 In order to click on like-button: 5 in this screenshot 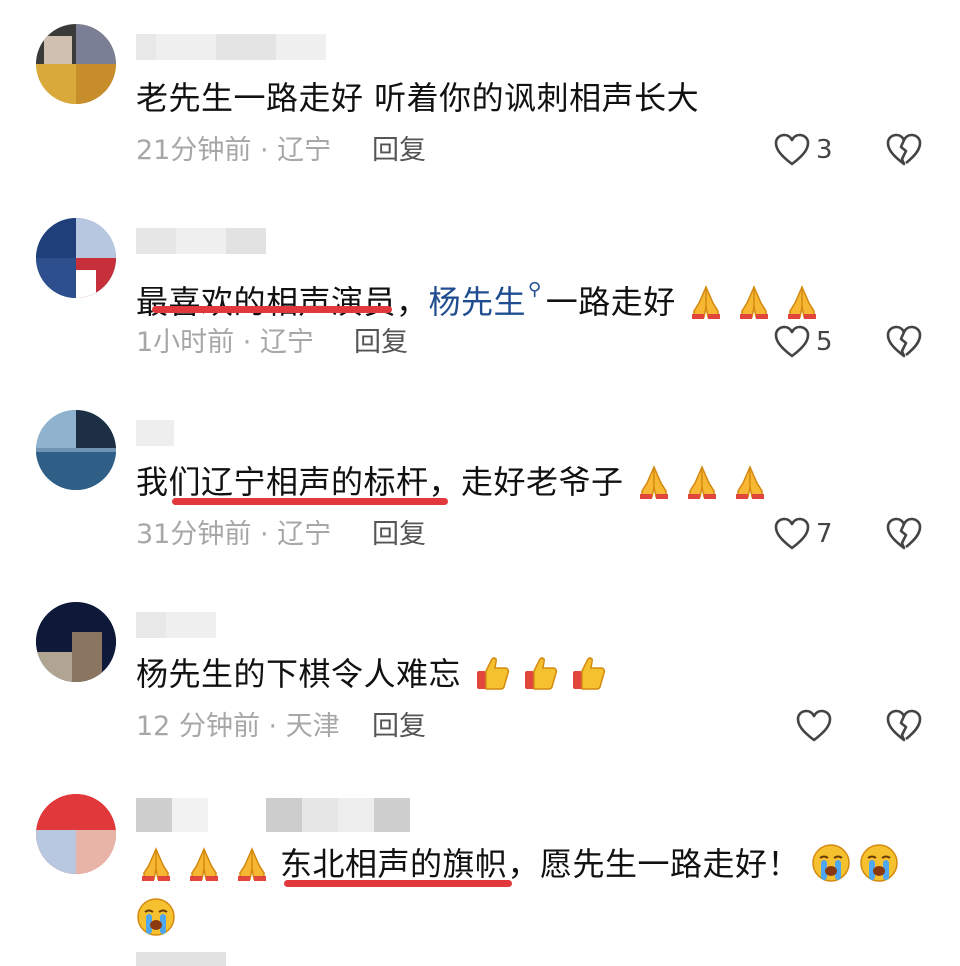, I will do `click(803, 342)`.